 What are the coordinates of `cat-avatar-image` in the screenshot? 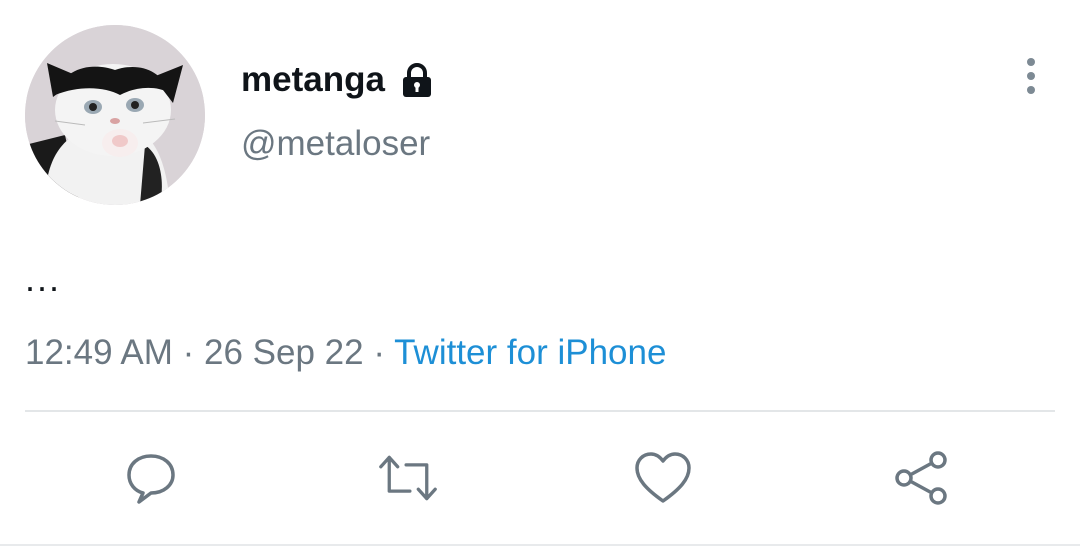 It's located at (115, 115).